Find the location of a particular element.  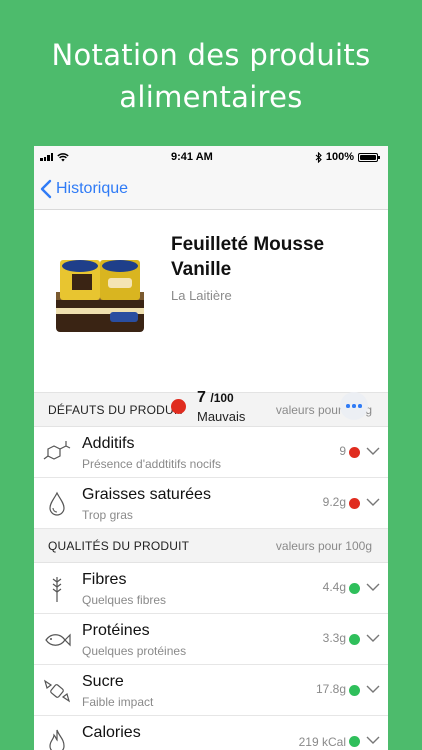

battery-icon is located at coordinates (368, 157).